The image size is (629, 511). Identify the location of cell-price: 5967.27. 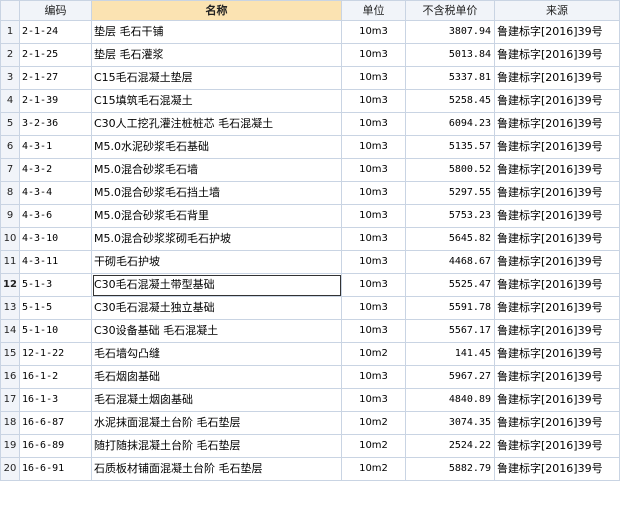
(450, 377).